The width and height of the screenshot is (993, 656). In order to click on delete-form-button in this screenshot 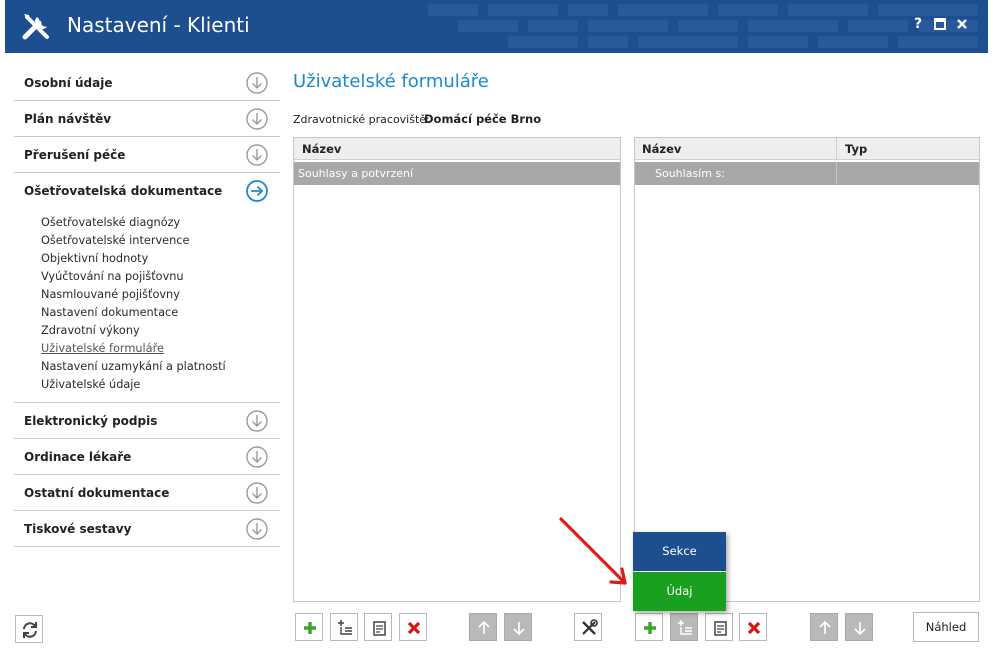, I will do `click(413, 627)`.